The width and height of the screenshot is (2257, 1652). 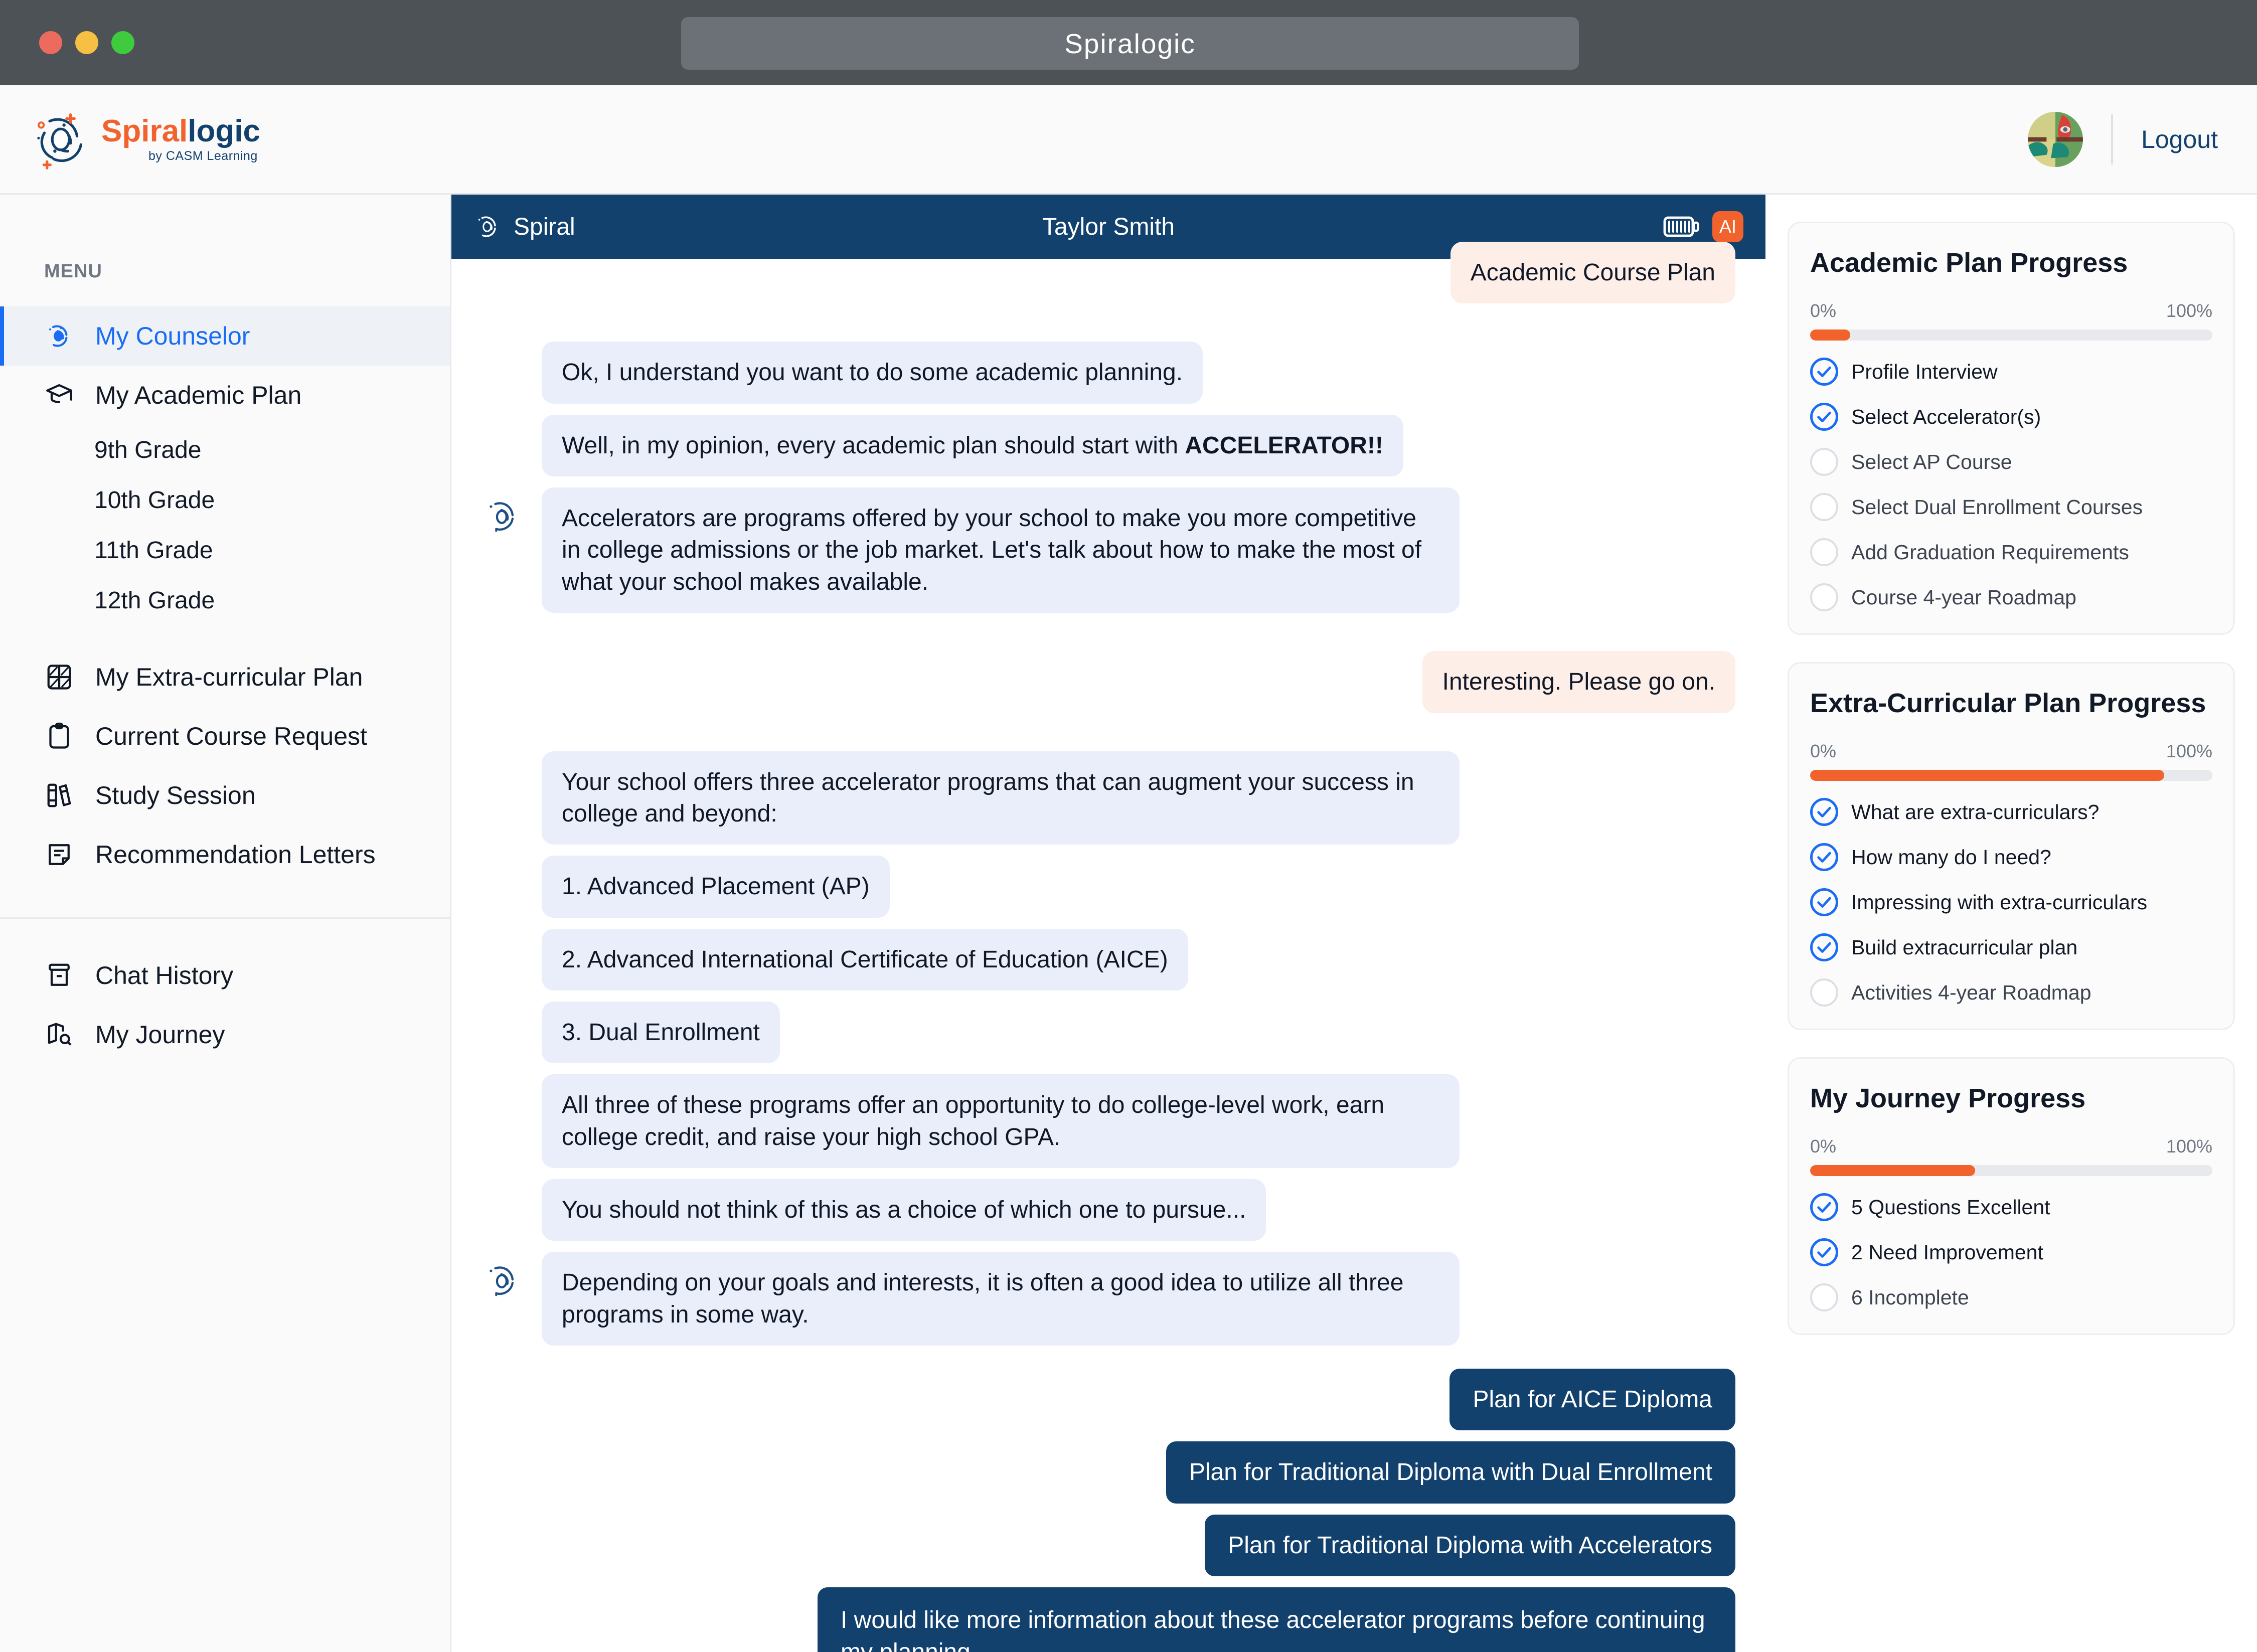 What do you see at coordinates (225, 396) in the screenshot?
I see `sidebar-item-my-academic-plan: My Academic Plan` at bounding box center [225, 396].